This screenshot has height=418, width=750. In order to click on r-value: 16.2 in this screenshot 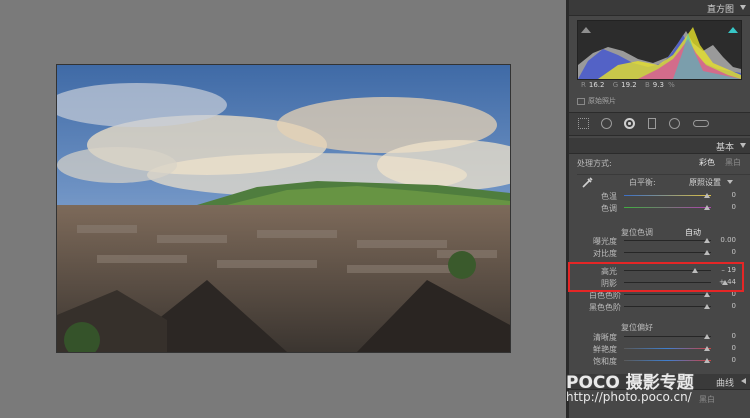, I will do `click(596, 85)`.